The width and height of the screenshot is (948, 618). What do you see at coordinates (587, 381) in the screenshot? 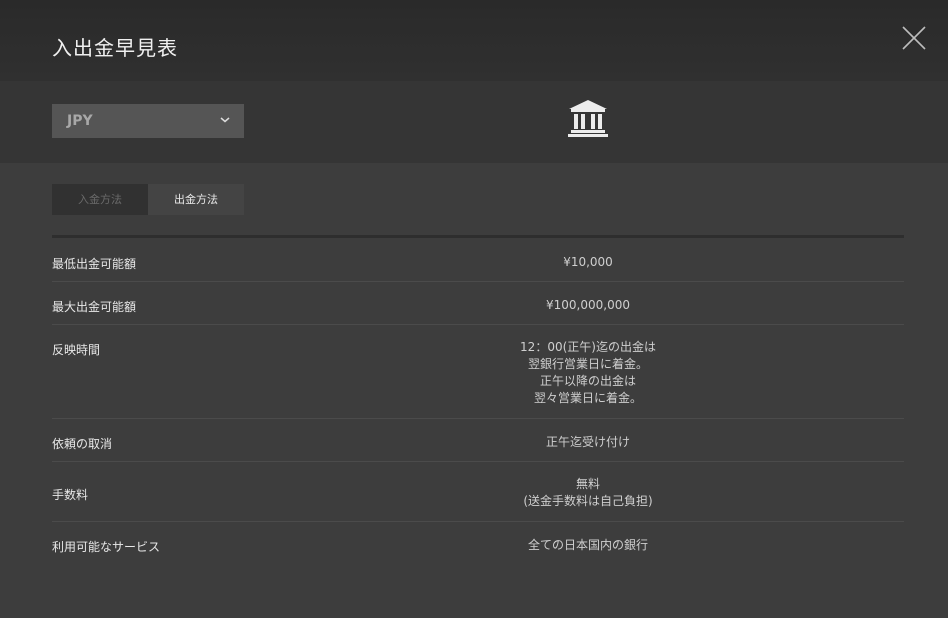
I see `row-value-line: 正午以降の出金は` at bounding box center [587, 381].